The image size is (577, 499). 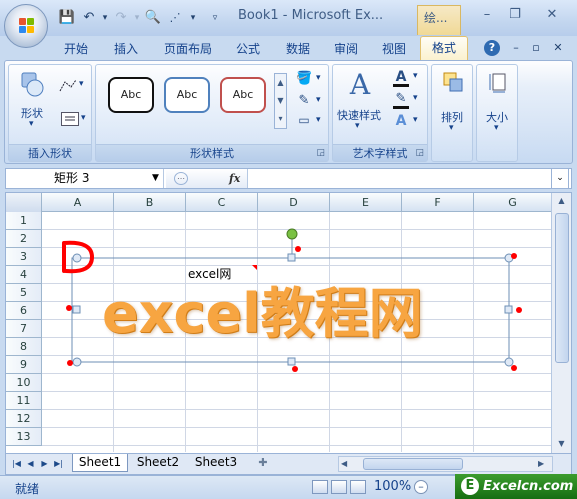 I want to click on sheet-tab-3: Sheet3, so click(x=216, y=463).